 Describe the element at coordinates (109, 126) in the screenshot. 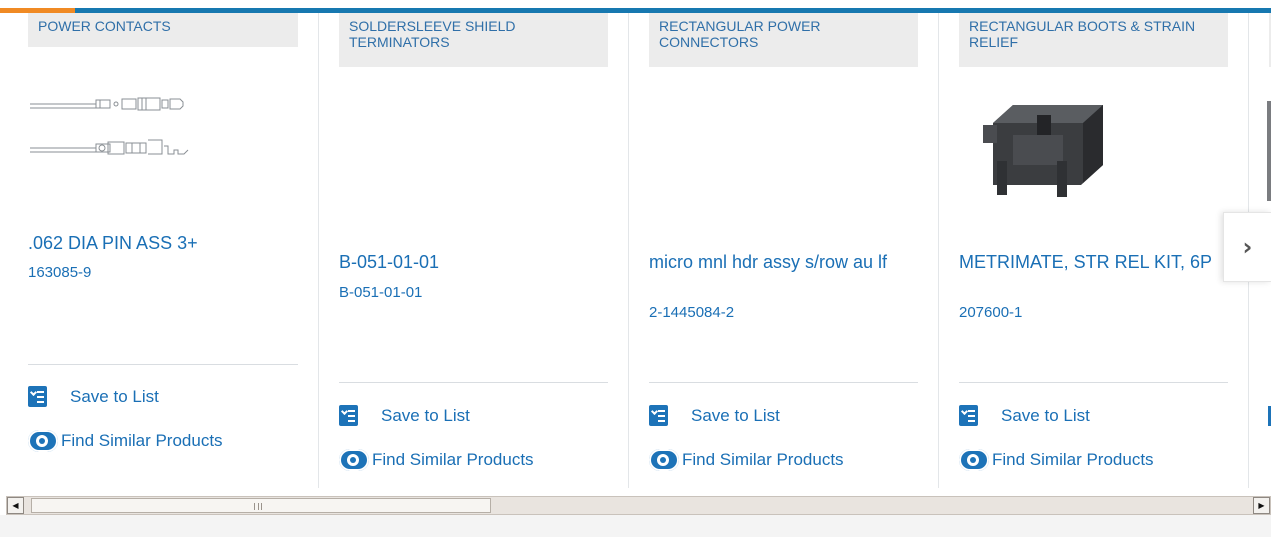

I see `pin-contact-drawing` at that location.